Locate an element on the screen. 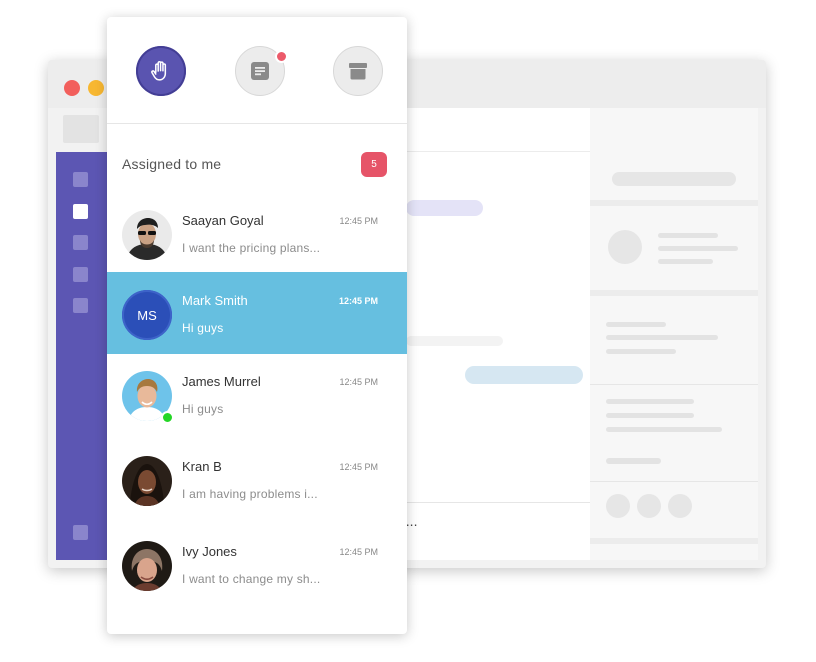 This screenshot has width=816, height=662. details-pane-placeholder is located at coordinates (674, 334).